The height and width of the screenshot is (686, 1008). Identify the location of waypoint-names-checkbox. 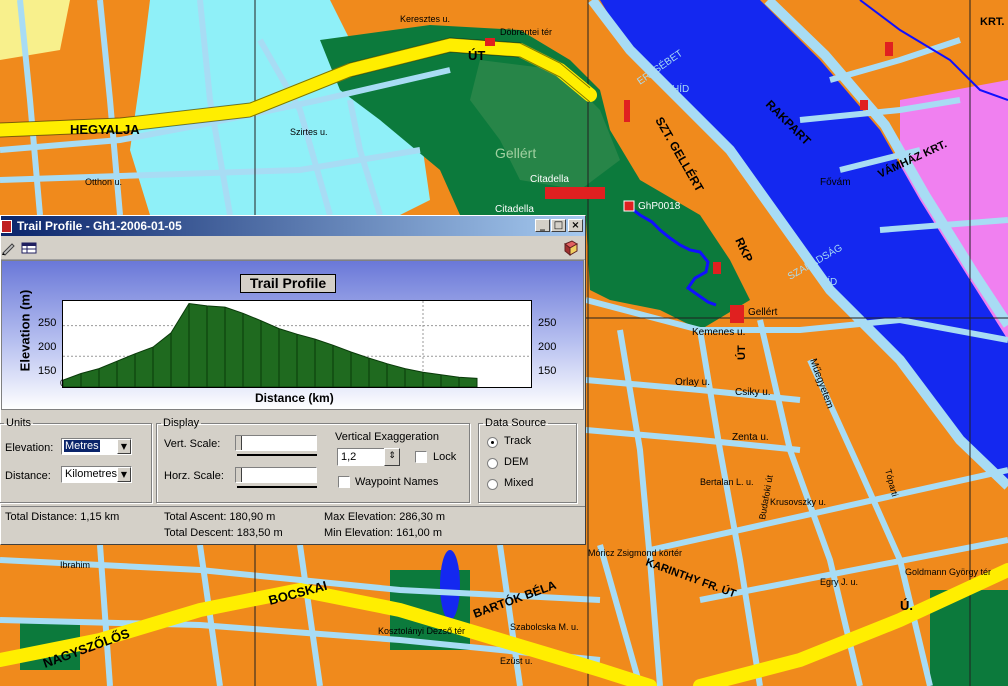
(344, 482).